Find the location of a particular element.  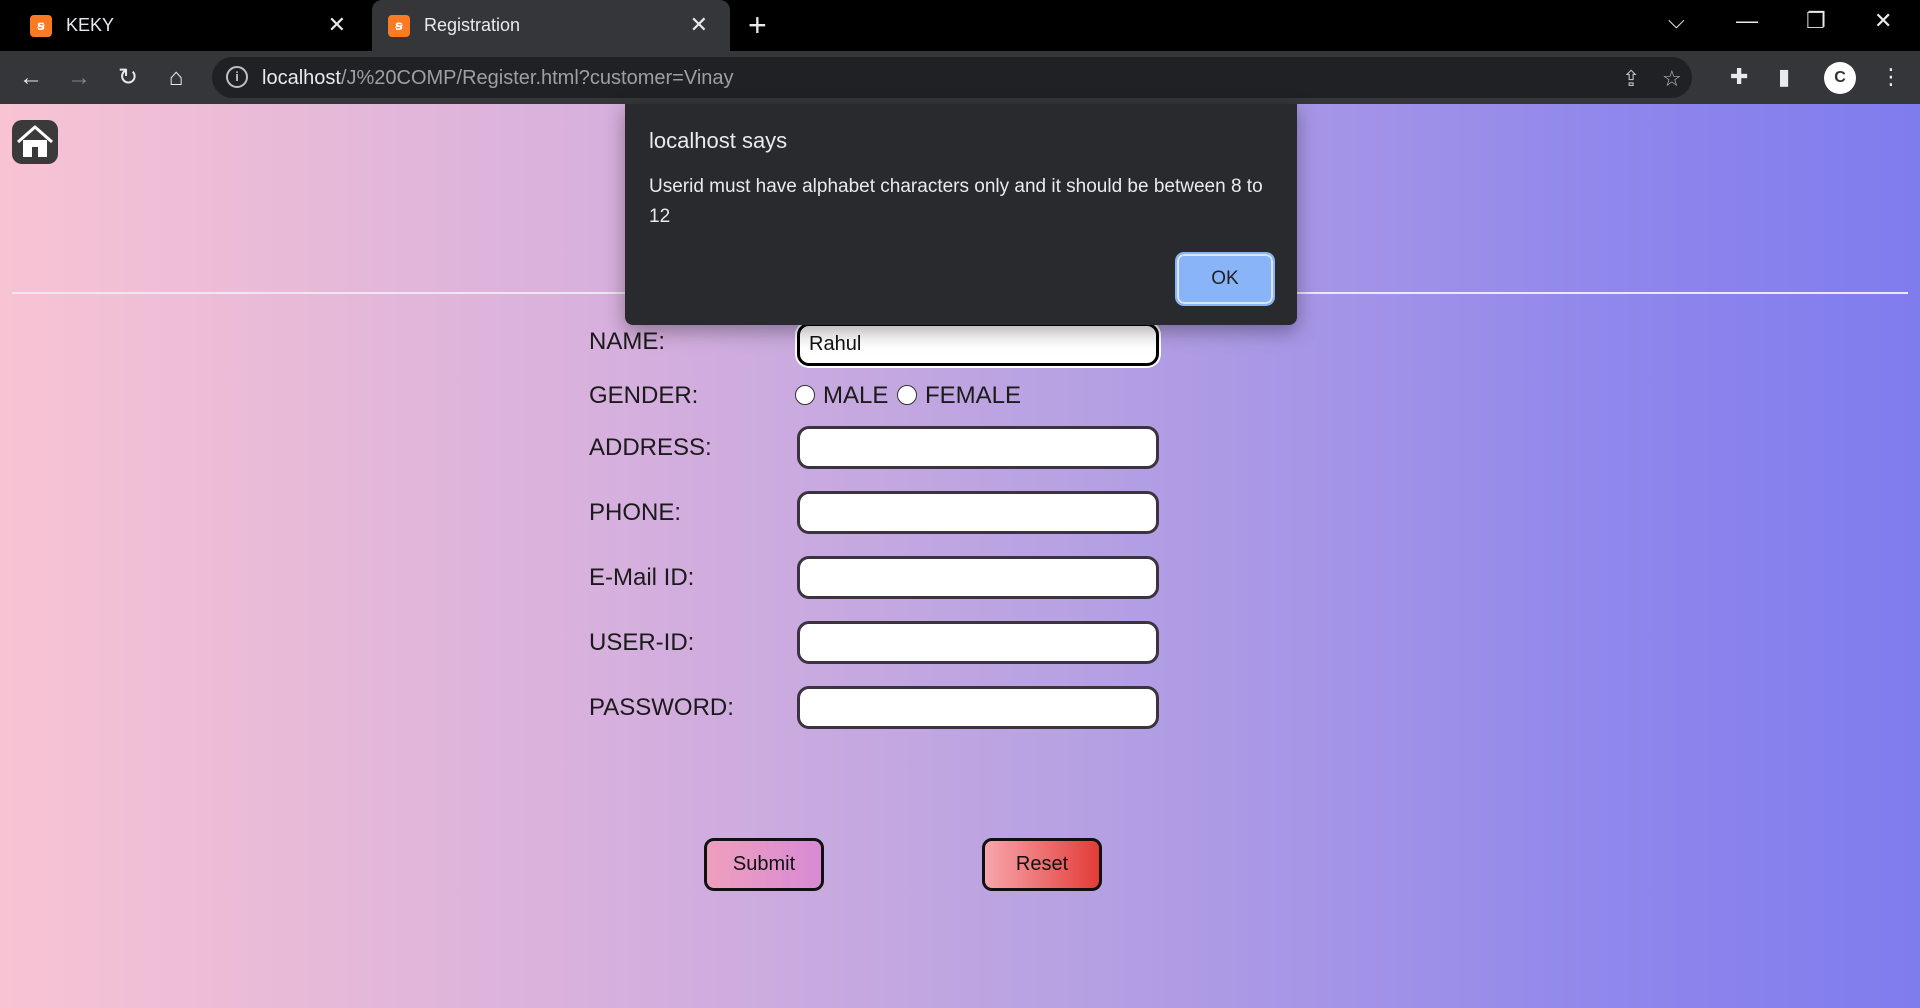

tab-registration: ꞩ Registration ✕ is located at coordinates (551, 25).